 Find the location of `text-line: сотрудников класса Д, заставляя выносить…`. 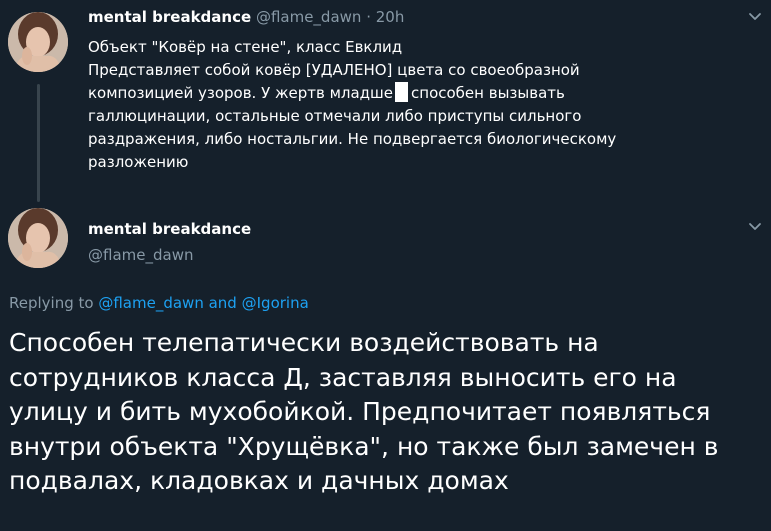

text-line: сотрудников класса Д, заставляя выносить… is located at coordinates (343, 377).